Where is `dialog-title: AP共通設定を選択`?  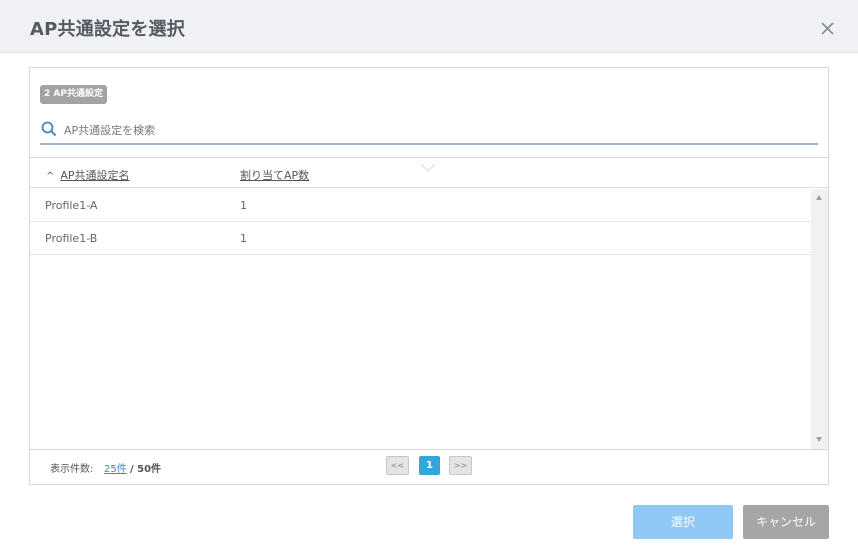 dialog-title: AP共通設定を選択 is located at coordinates (107, 29).